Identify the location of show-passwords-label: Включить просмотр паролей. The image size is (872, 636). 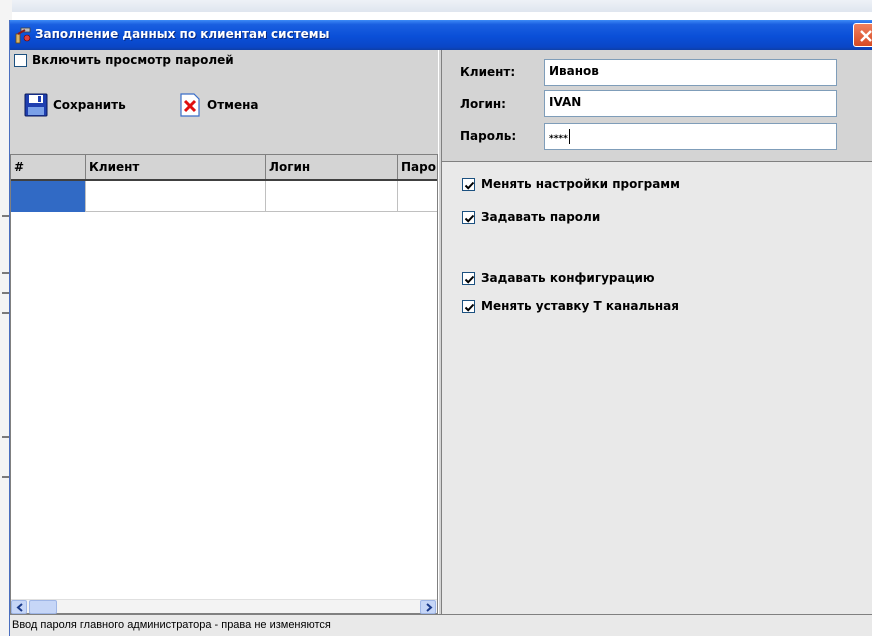
(133, 60).